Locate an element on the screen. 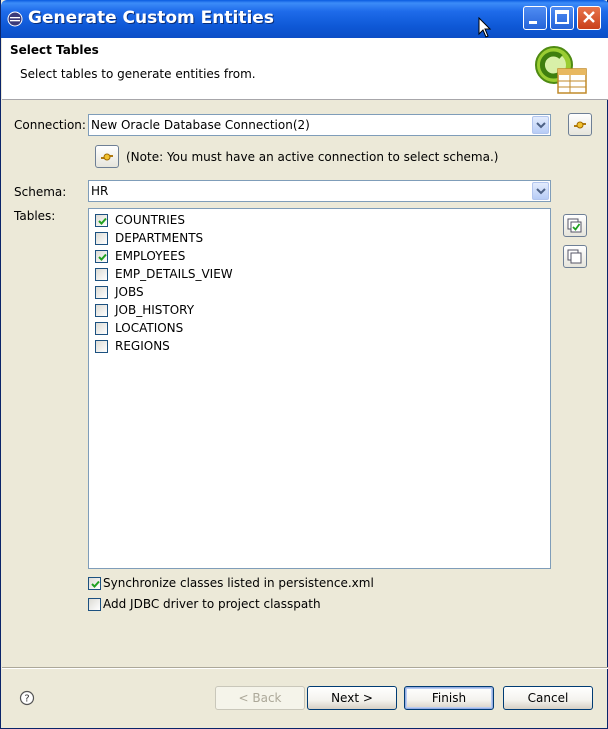  help-icon: ? is located at coordinates (27, 698).